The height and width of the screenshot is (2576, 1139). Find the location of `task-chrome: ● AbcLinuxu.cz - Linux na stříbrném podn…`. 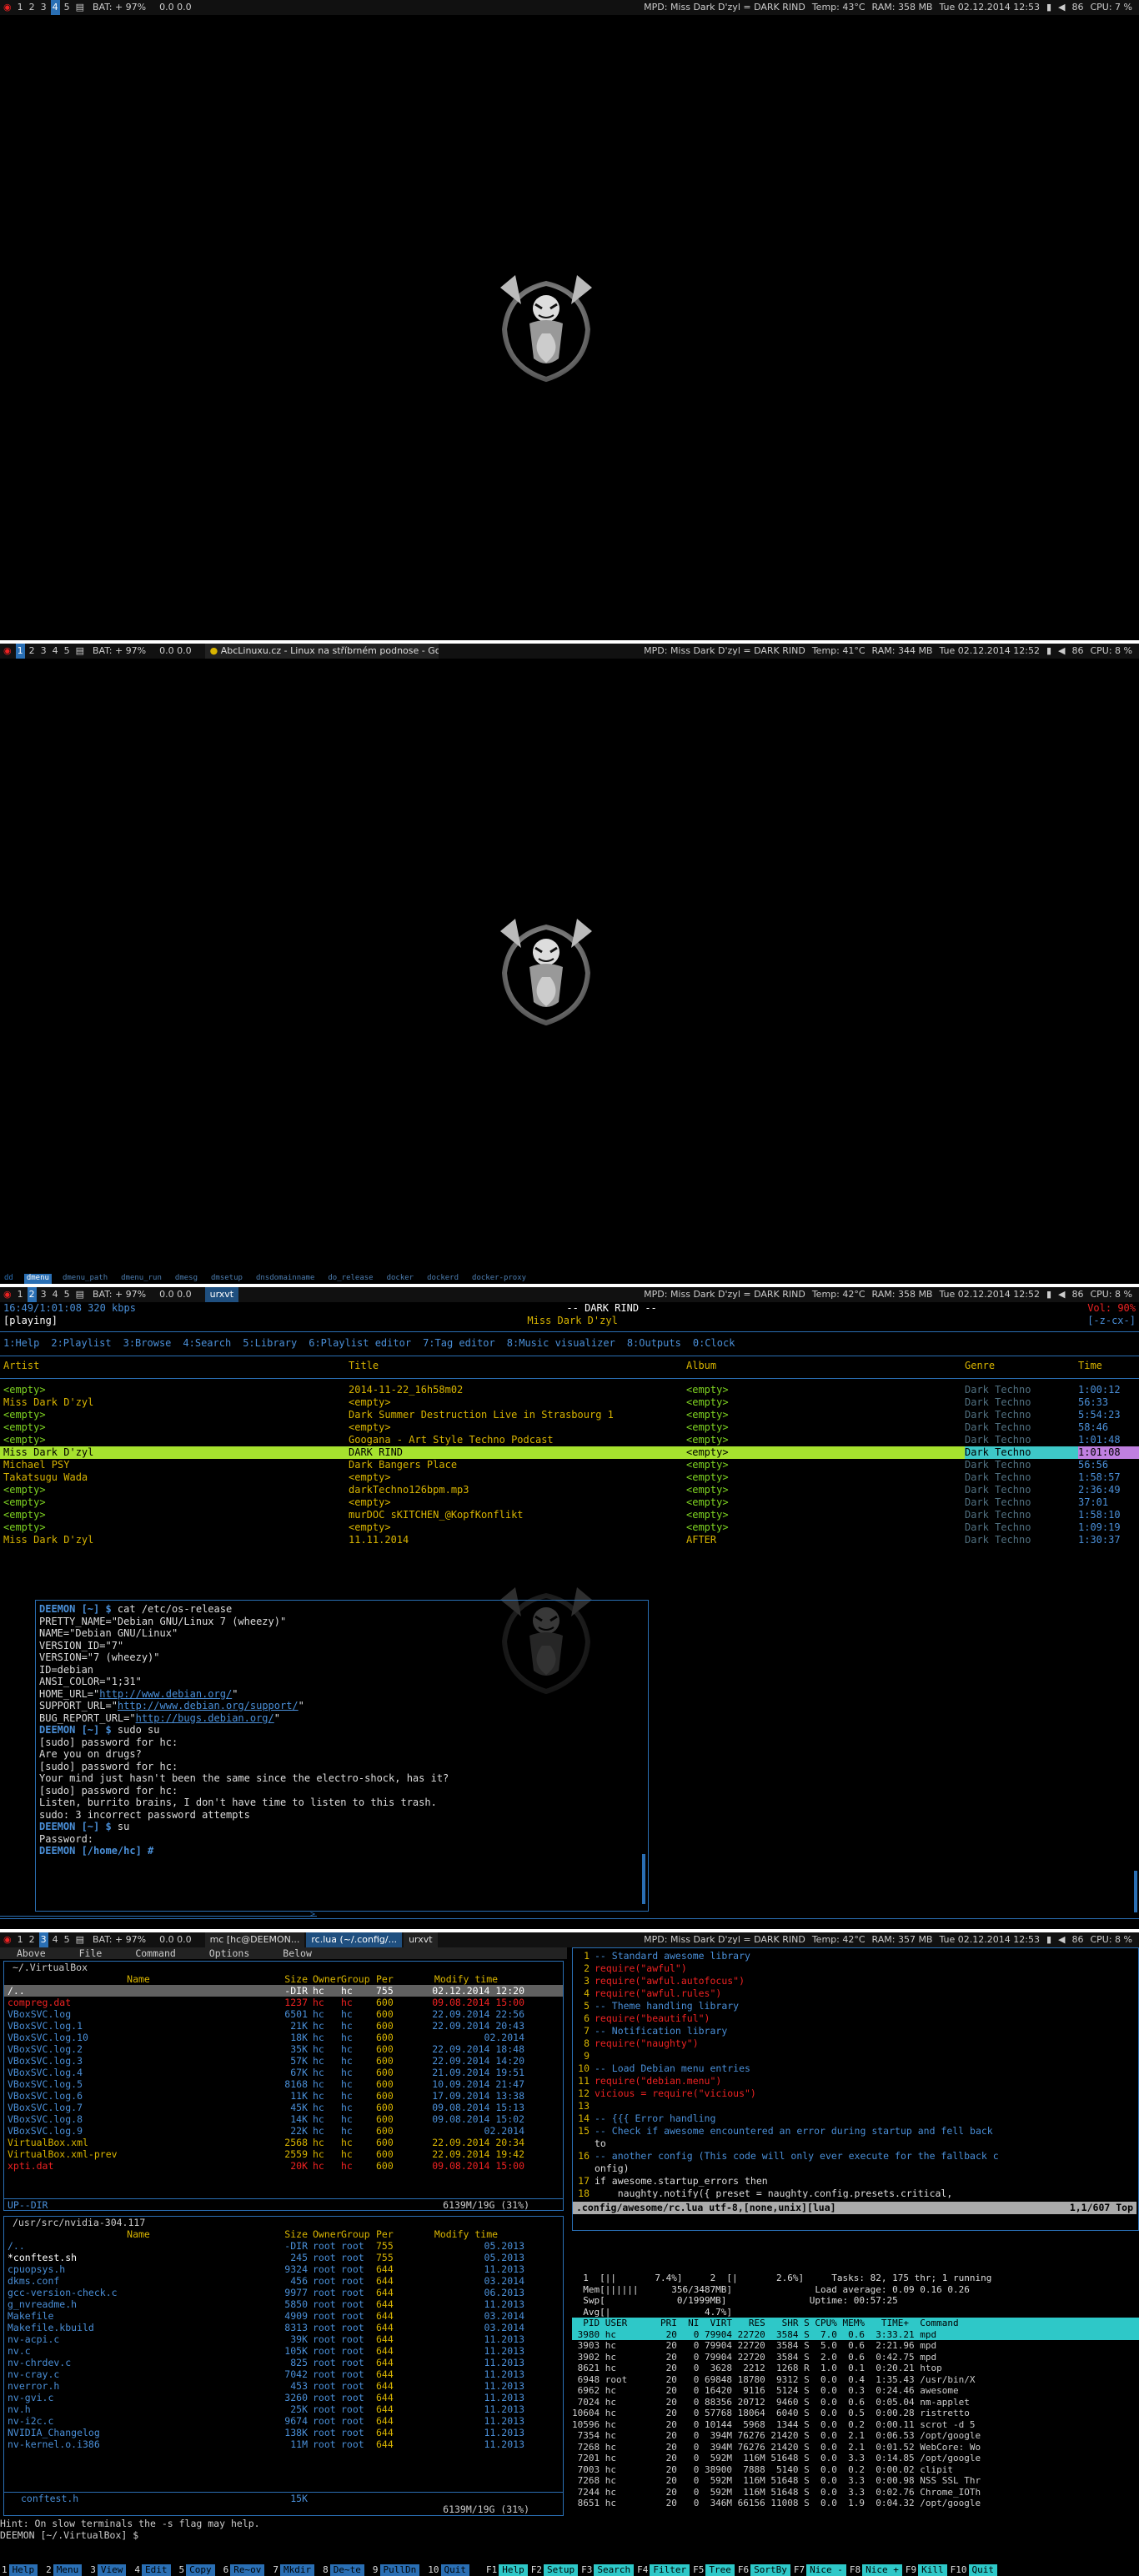

task-chrome: ● AbcLinuxu.cz - Linux na stříbrném podn… is located at coordinates (321, 651).